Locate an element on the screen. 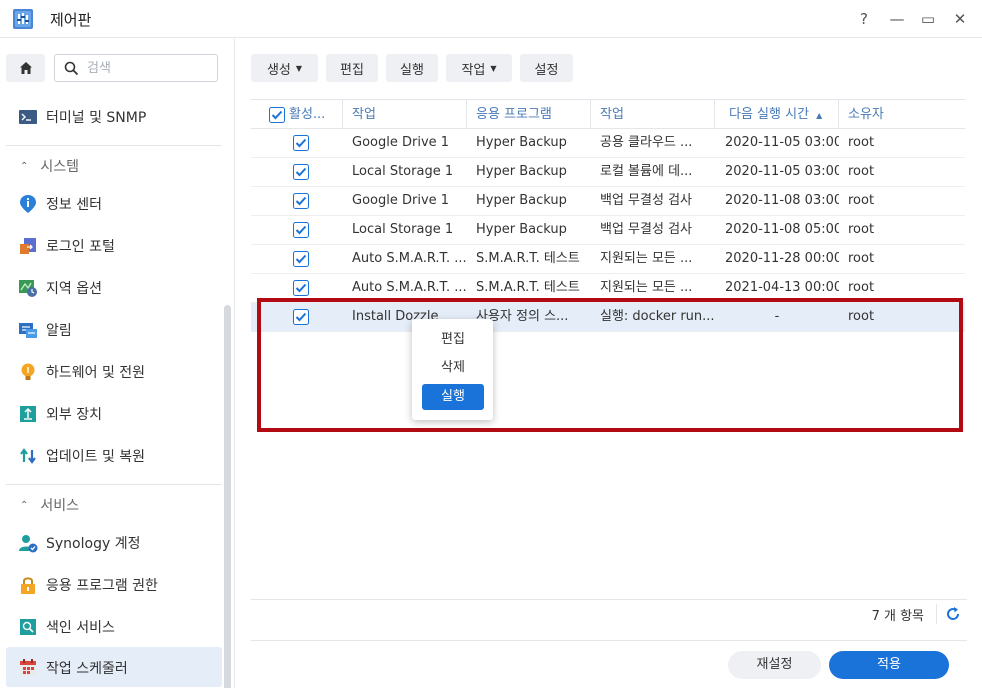 This screenshot has height=688, width=982. notification-icon is located at coordinates (28, 330).